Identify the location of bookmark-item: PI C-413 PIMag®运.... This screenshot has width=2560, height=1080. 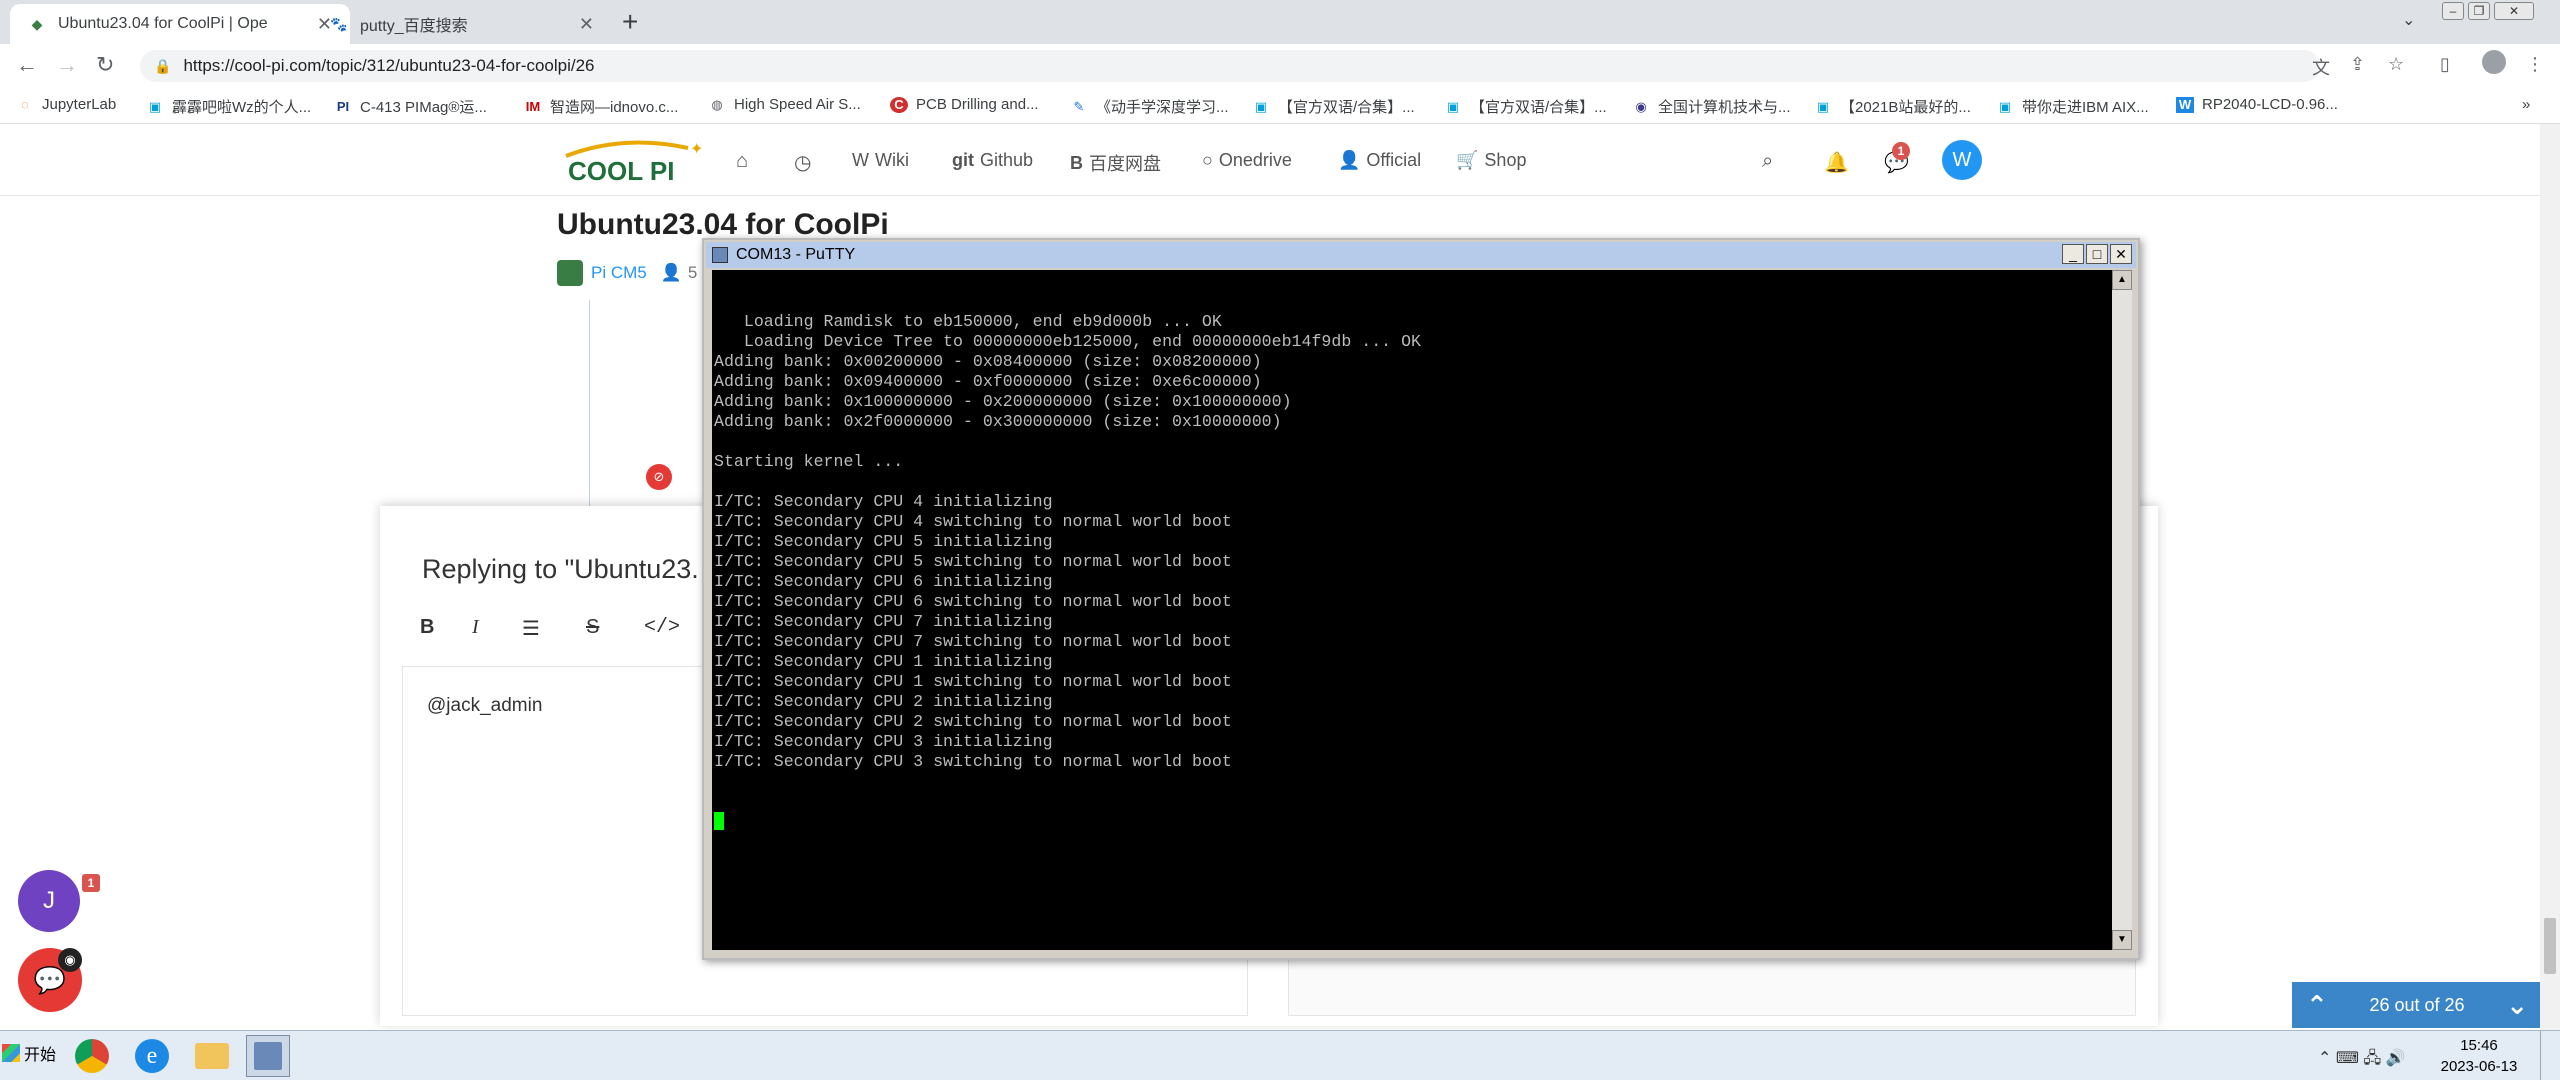
(410, 106).